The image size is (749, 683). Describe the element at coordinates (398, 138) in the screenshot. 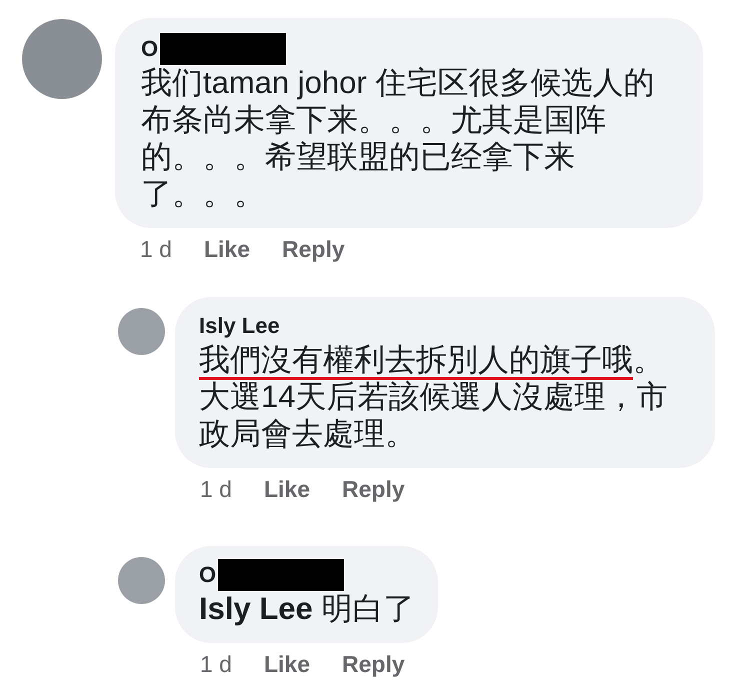

I see `comment-text: 我们taman johor 住宅区很多候选人的 布条尚未拿下来。。。尤其是国阵 的。。。希望联盟的已经拿下来 了。。。` at that location.